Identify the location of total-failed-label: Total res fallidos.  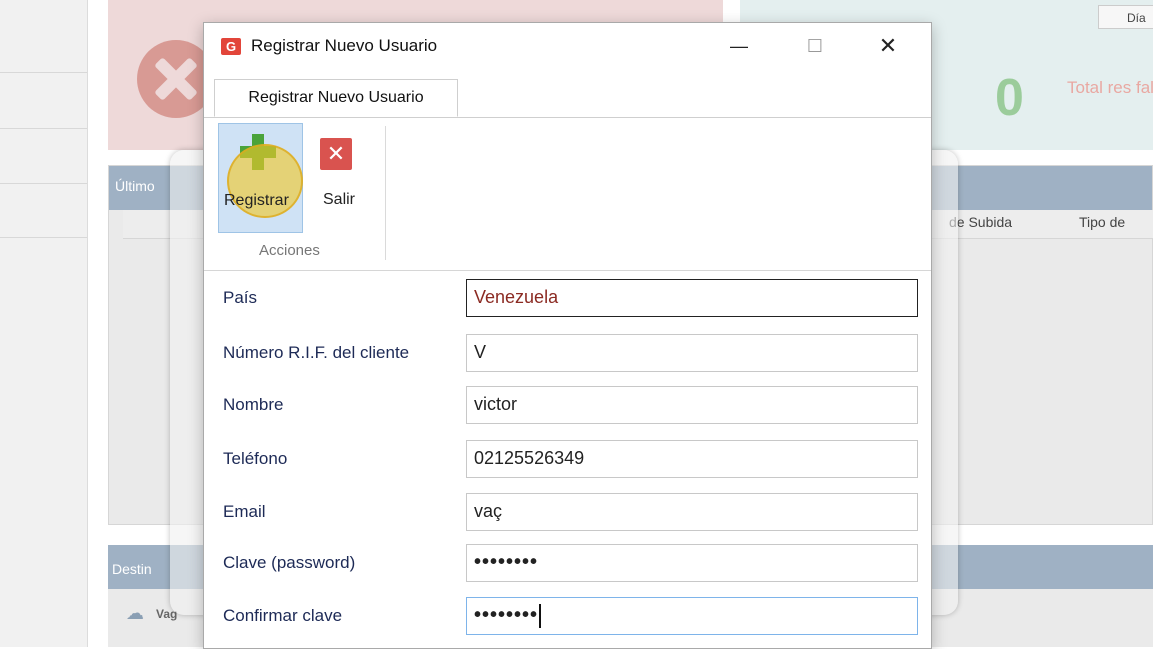
(1110, 87).